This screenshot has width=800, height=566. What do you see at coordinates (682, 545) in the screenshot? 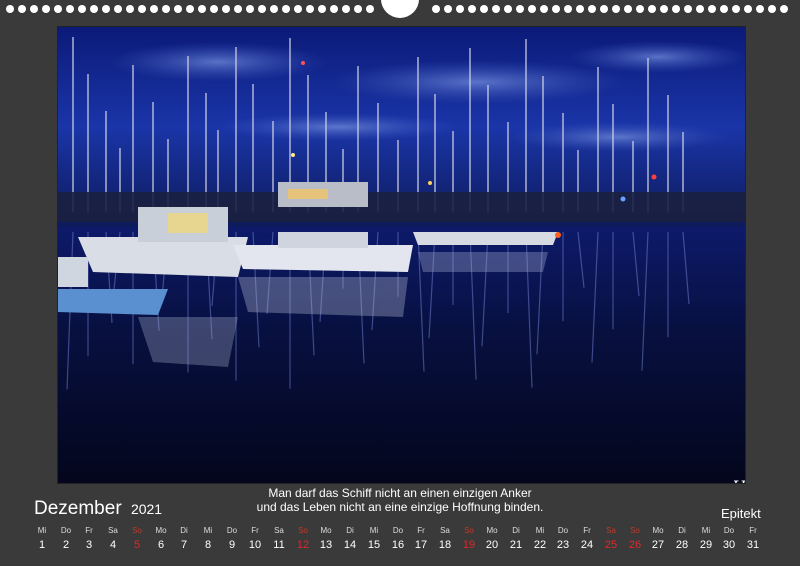
I see `day-number: 28` at bounding box center [682, 545].